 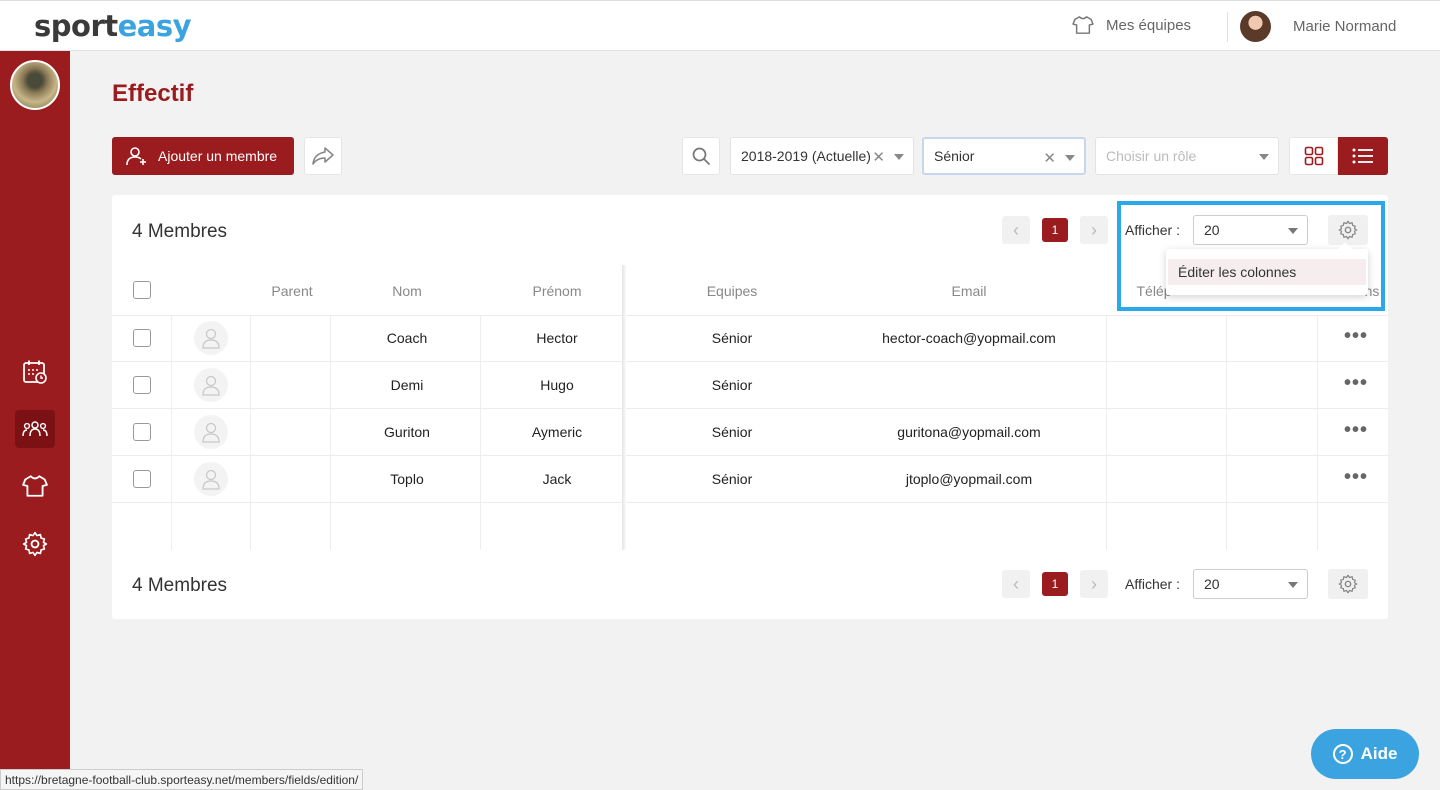 I want to click on column-header-parent: Parent, so click(x=292, y=291).